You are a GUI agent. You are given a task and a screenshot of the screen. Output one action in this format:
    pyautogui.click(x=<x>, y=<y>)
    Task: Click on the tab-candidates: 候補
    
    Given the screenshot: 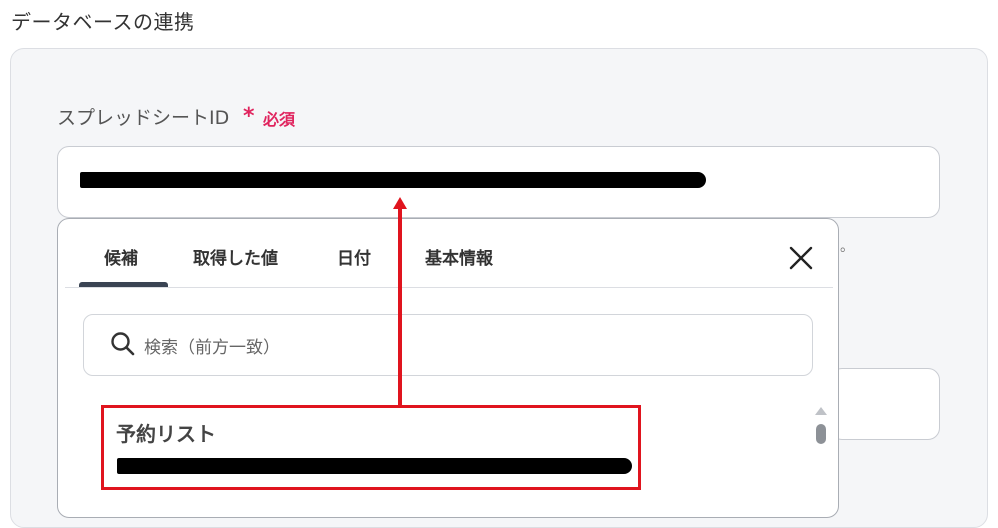 What is the action you would take?
    pyautogui.click(x=121, y=256)
    